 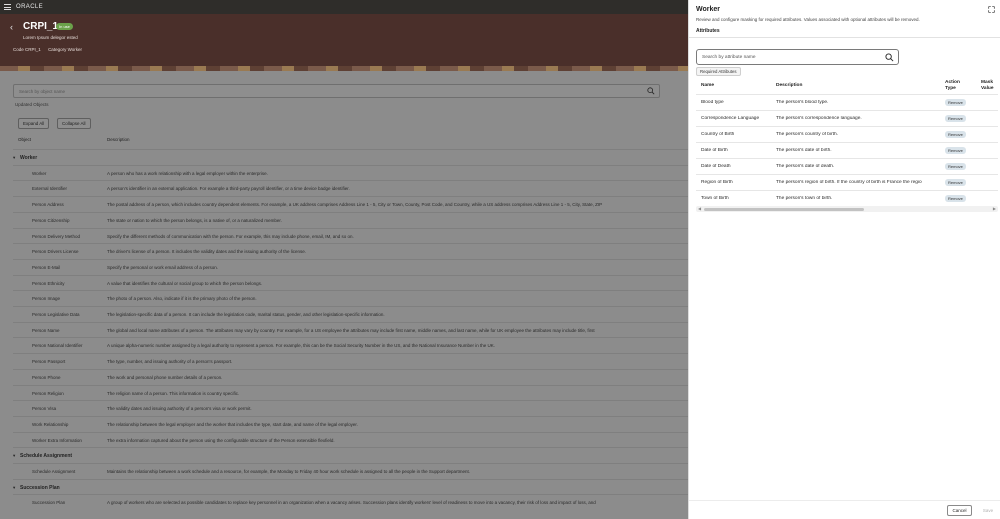 I want to click on horizontal-scrollbar: ◀ ▶, so click(x=847, y=209).